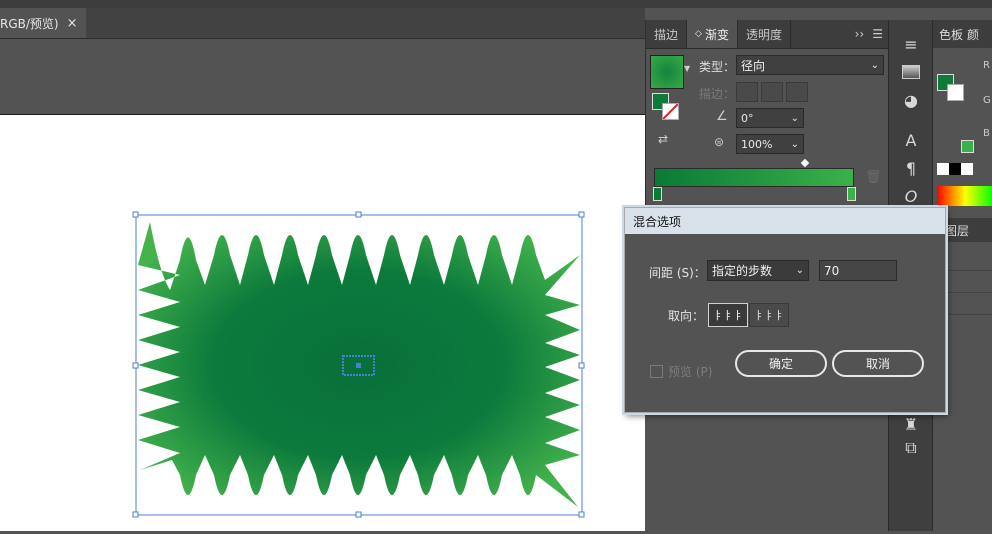  Describe the element at coordinates (858, 270) in the screenshot. I see `steps-input: 70` at that location.